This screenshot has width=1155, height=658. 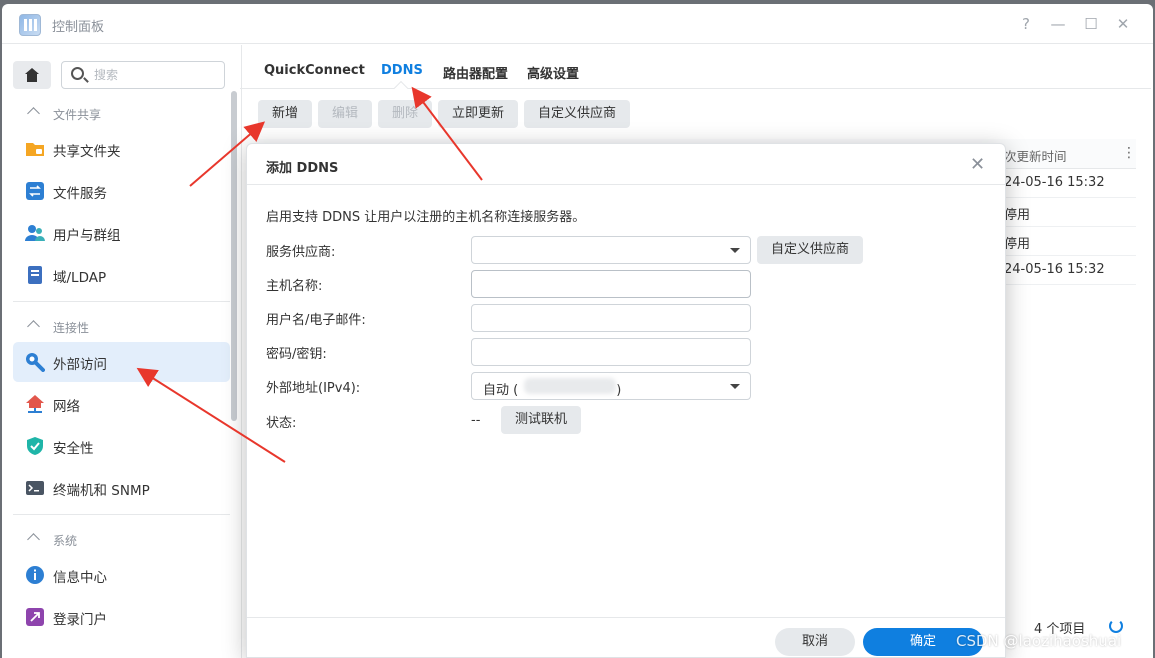 What do you see at coordinates (285, 114) in the screenshot?
I see `add-button: 新增` at bounding box center [285, 114].